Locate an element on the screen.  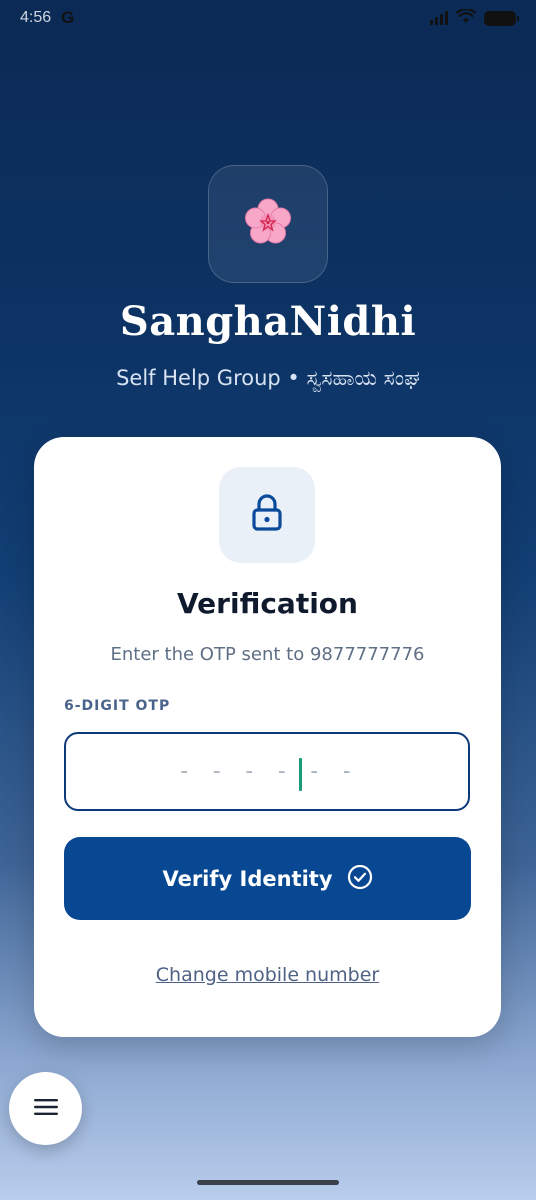
otp-placeholder: - - - - - - is located at coordinates (267, 771).